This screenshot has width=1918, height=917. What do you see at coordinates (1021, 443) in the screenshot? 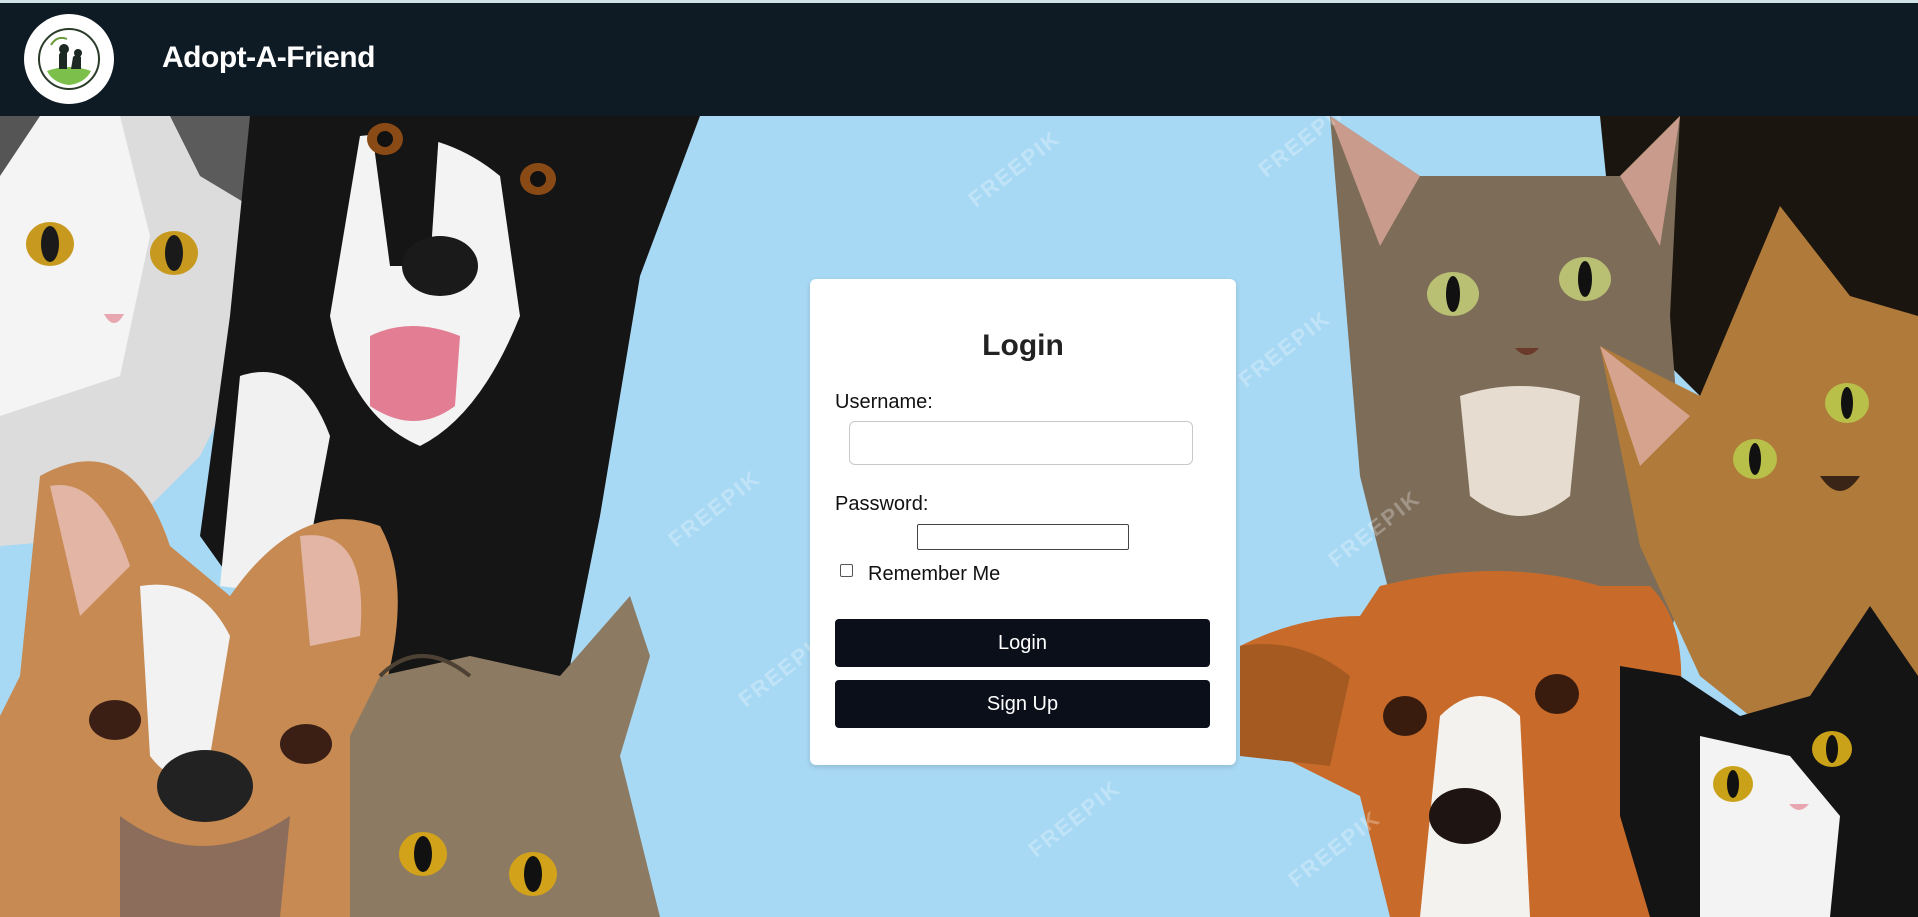
I see `username-input` at bounding box center [1021, 443].